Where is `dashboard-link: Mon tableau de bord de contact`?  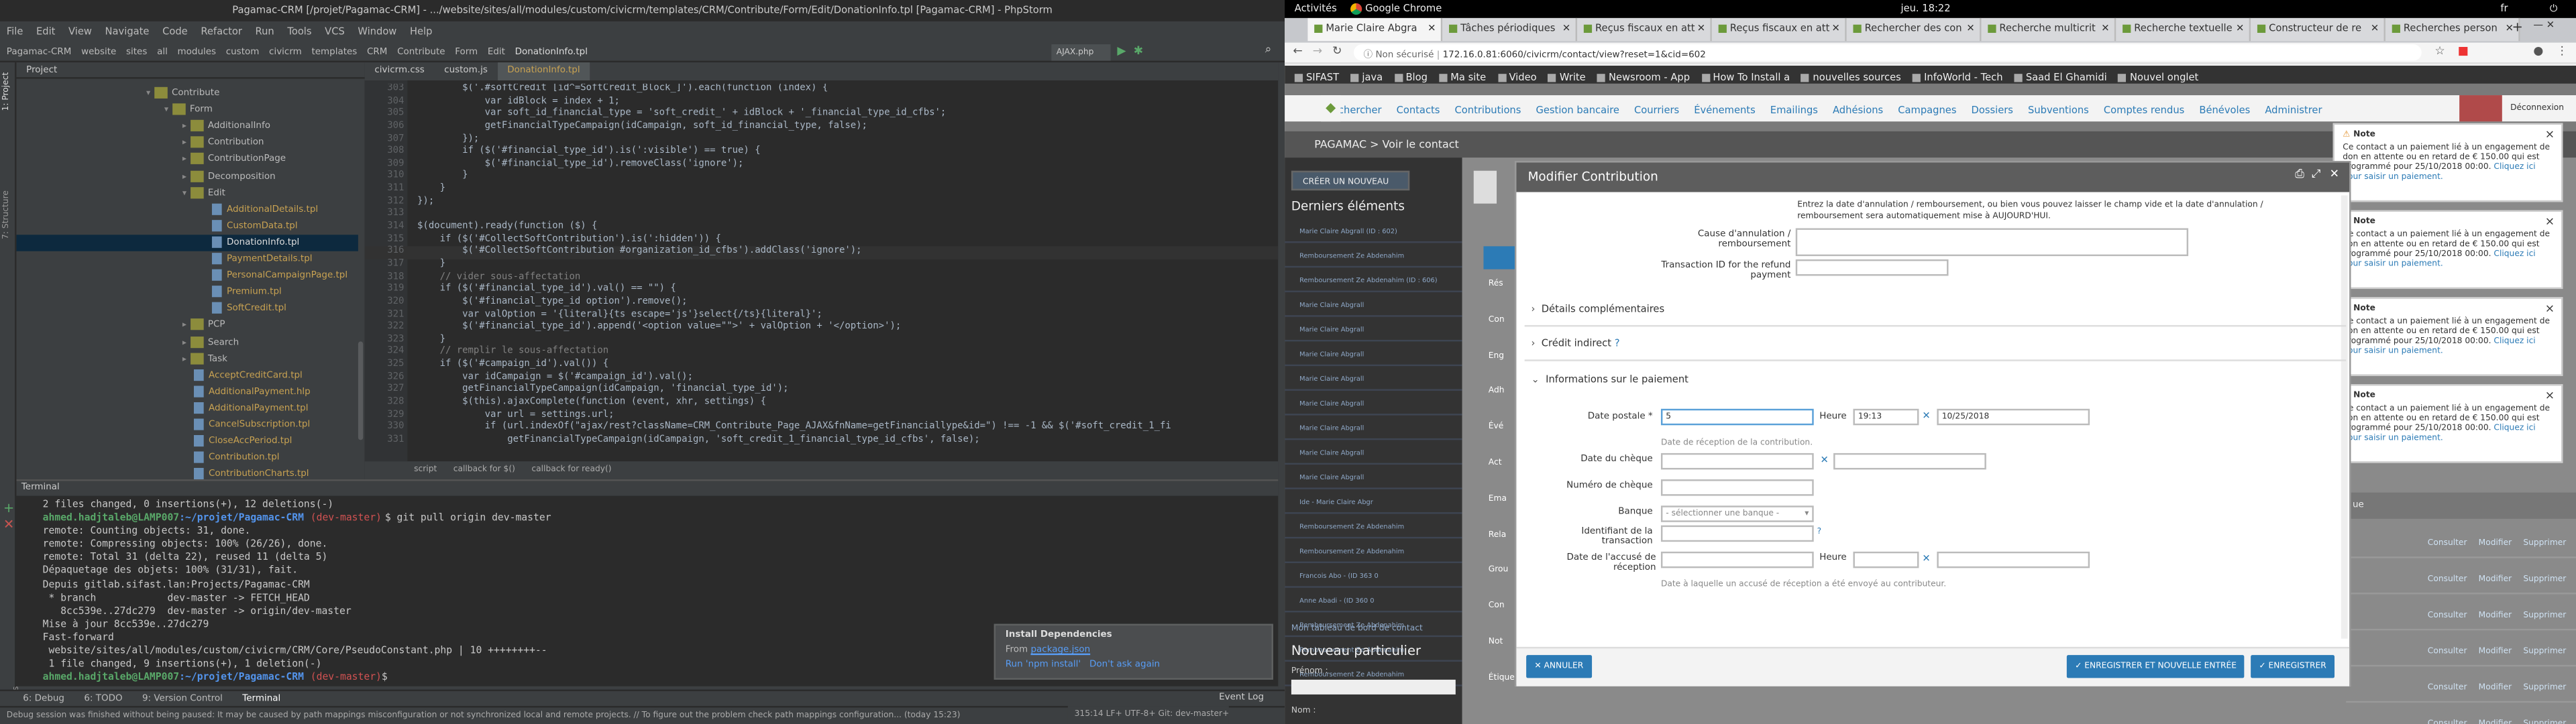
dashboard-link: Mon tableau de bord de contact is located at coordinates (1357, 629).